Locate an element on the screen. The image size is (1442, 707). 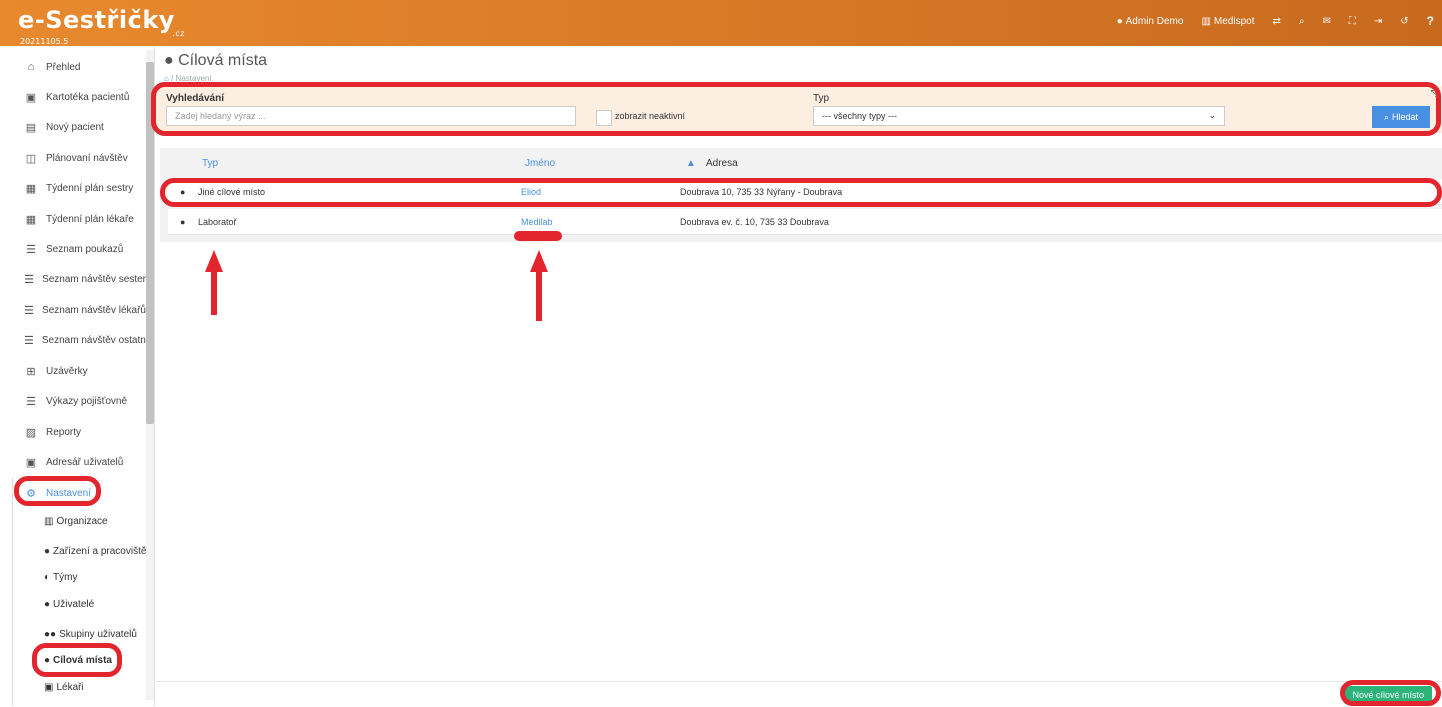
type-label: Typ is located at coordinates (821, 98).